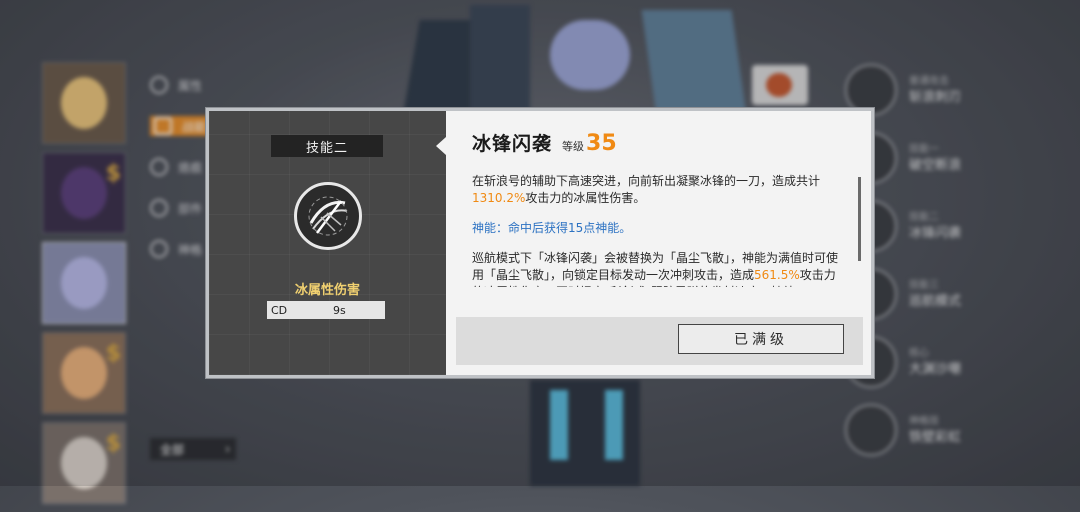 The width and height of the screenshot is (1080, 512). What do you see at coordinates (339, 310) in the screenshot?
I see `cooldown-value: 9s` at bounding box center [339, 310].